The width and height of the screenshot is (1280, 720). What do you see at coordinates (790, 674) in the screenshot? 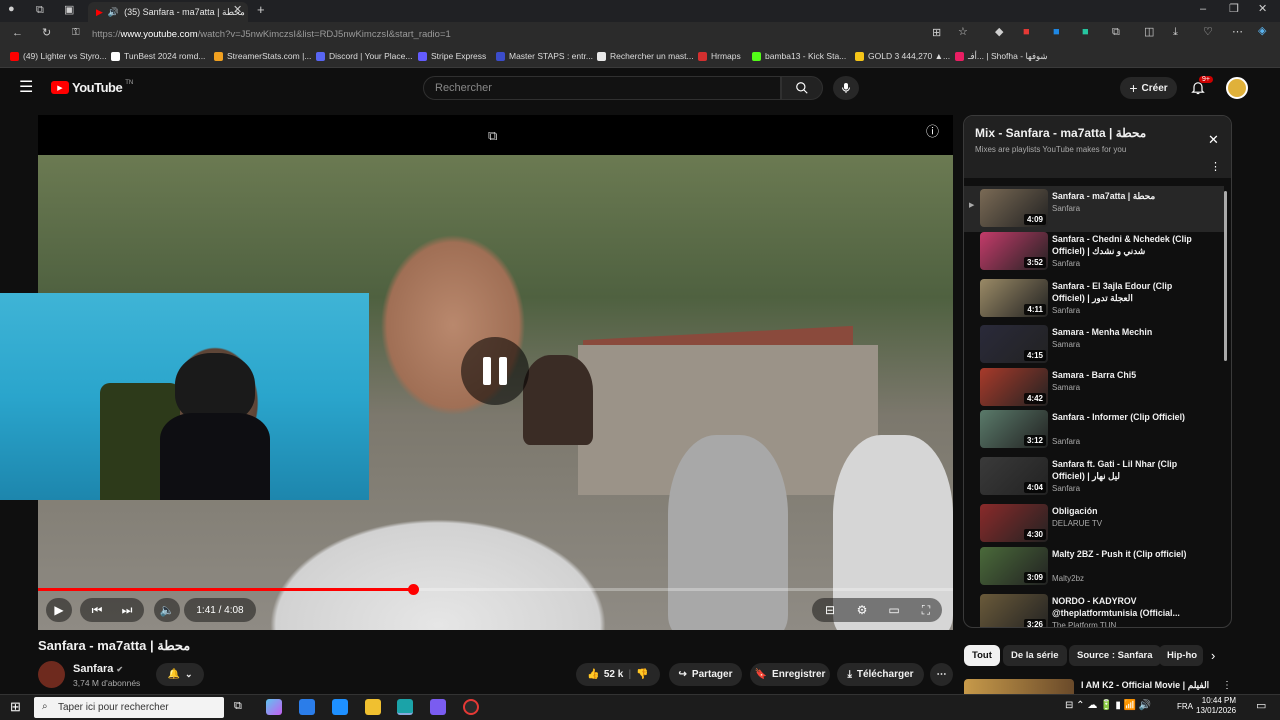
I see `save-button: 🔖 Enregistrer` at bounding box center [790, 674].